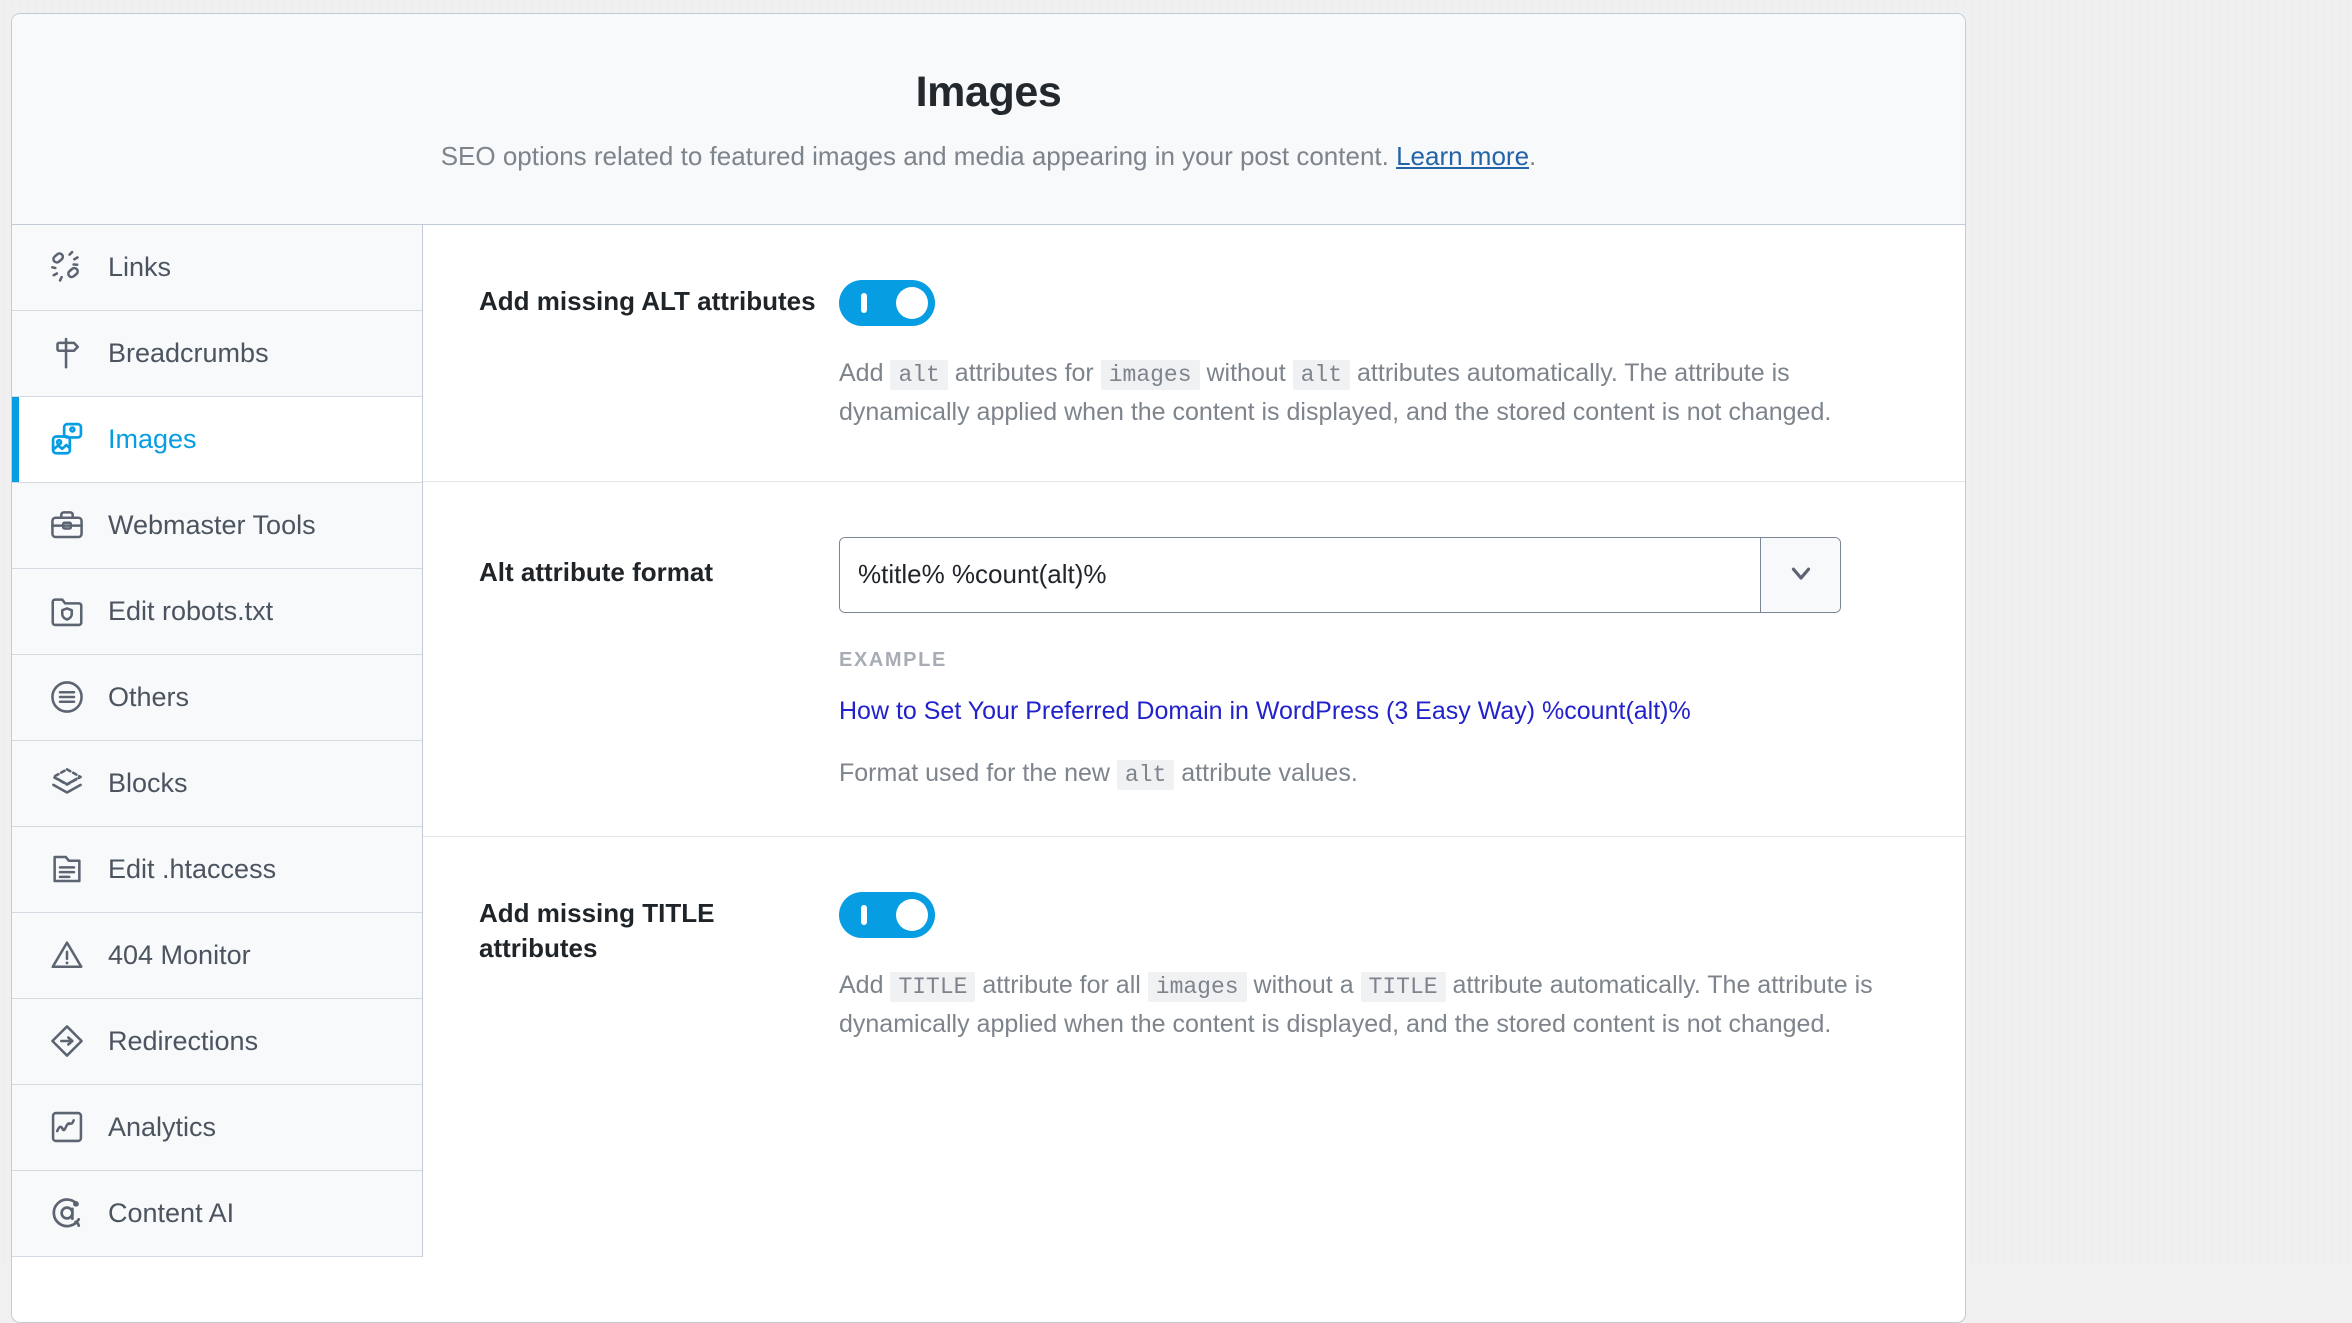 The height and width of the screenshot is (1323, 2352). What do you see at coordinates (148, 697) in the screenshot?
I see `sidebar-item-label: Others` at bounding box center [148, 697].